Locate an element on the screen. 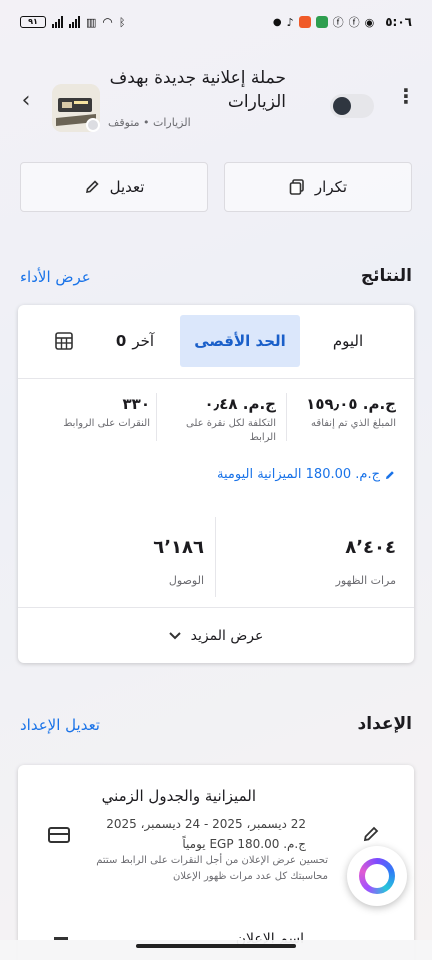 This screenshot has width=432, height=960. daily-budget-link: ج.م. 180.00 الميزانية اليومية is located at coordinates (306, 474).